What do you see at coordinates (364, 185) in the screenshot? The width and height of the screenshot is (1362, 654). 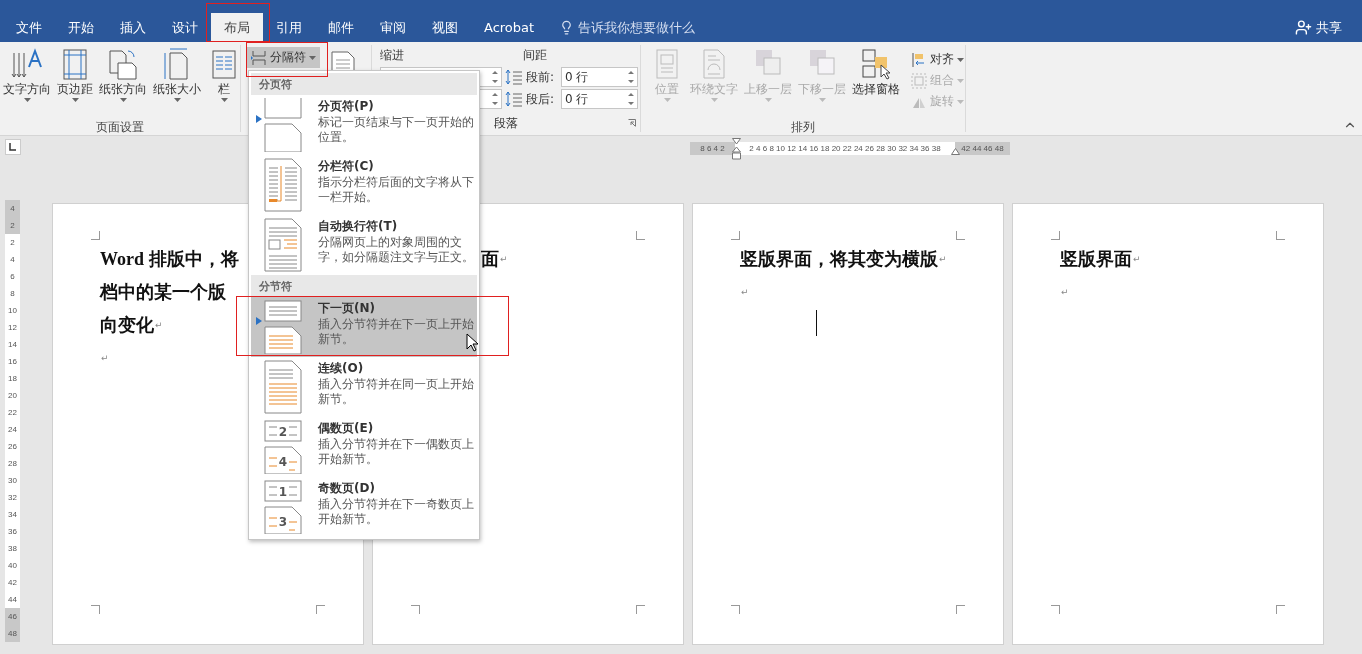 I see `menu-item: 分栏符(C) 指示分栏符后面的文字将从下一栏开始。` at bounding box center [364, 185].